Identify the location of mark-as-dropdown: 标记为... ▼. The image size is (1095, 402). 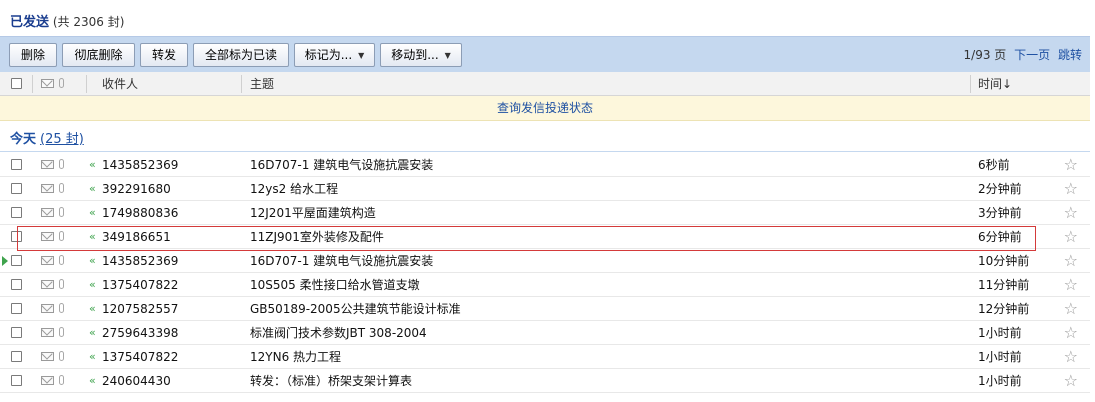
(334, 55).